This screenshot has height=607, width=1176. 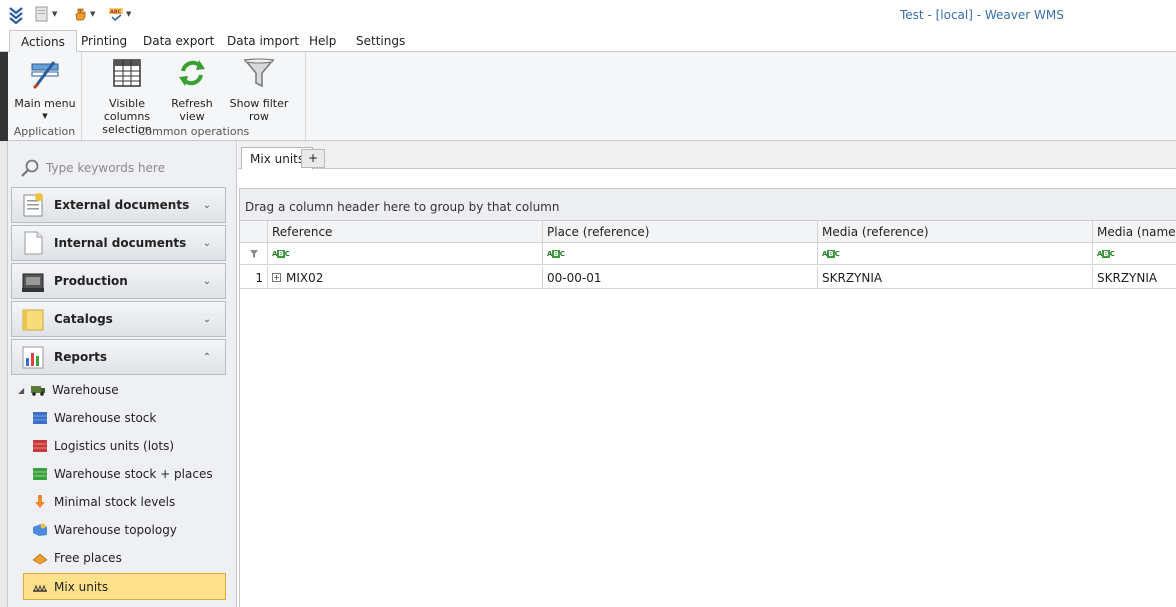 What do you see at coordinates (103, 446) in the screenshot?
I see `tree-item-logistics-units: Logistics units (lots)` at bounding box center [103, 446].